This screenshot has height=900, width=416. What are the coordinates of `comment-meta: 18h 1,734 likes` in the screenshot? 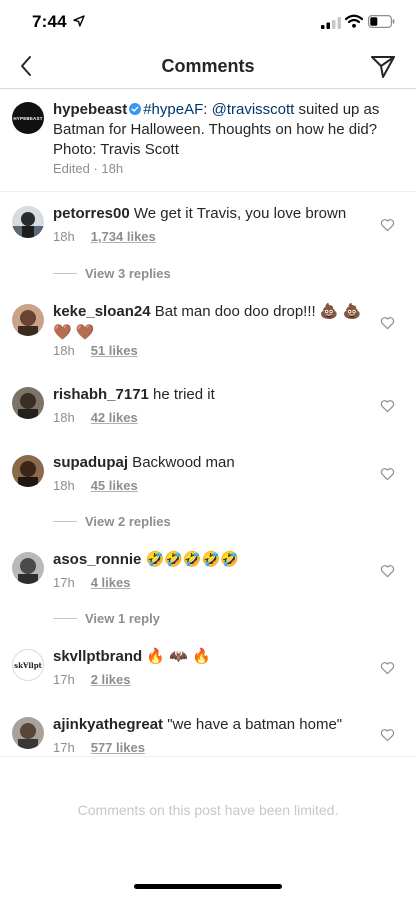 It's located at (104, 236).